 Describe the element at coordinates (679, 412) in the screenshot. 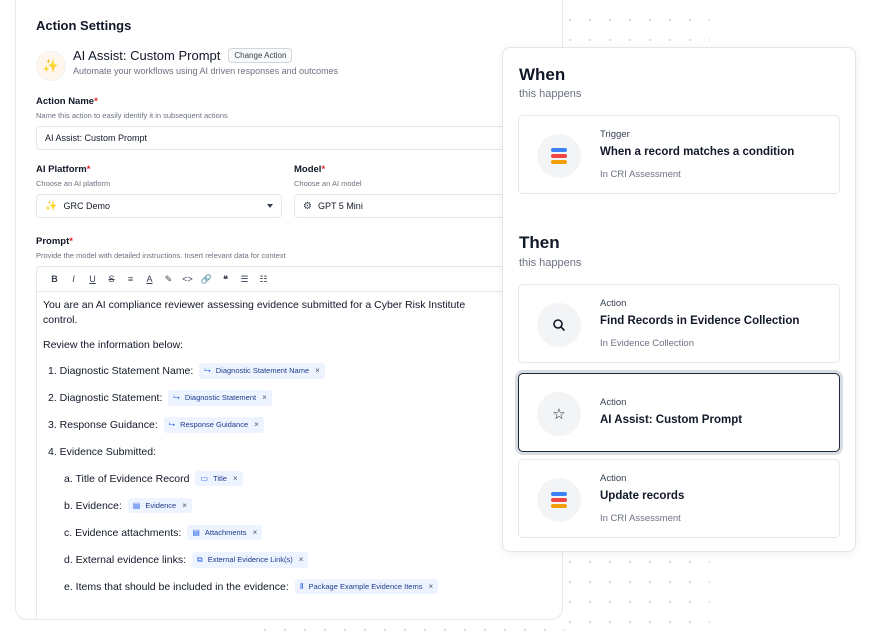

I see `action-card-selected: ☆ Action AI Assist: Custom Prompt` at that location.